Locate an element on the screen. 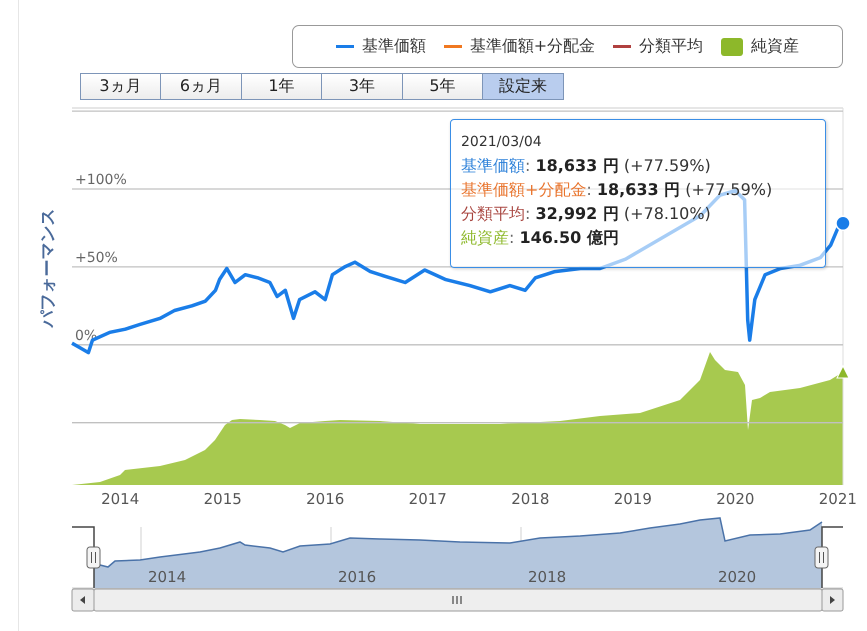 The height and width of the screenshot is (631, 867). axis-label: 2021 is located at coordinates (837, 499).